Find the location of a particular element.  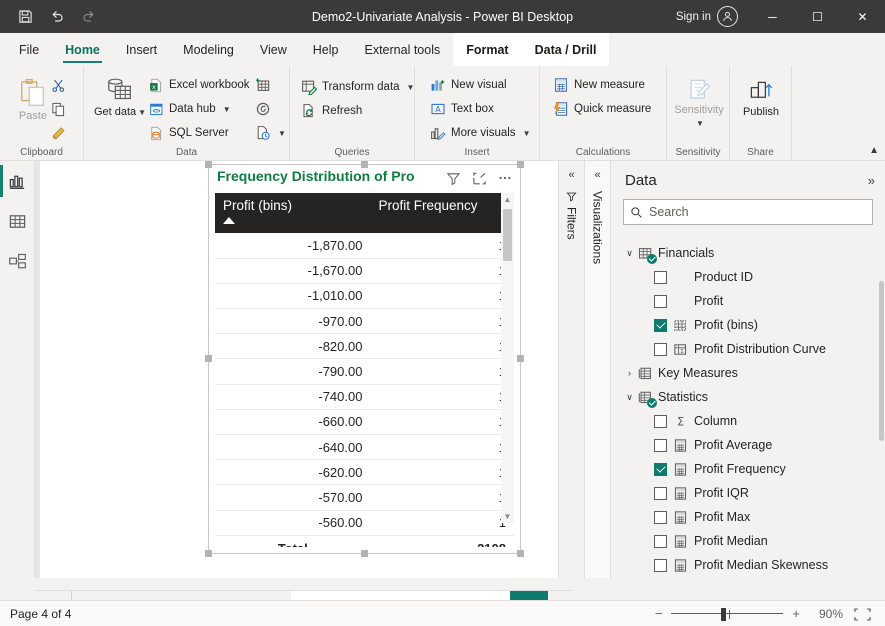

maximize-button: ☐ is located at coordinates (817, 16).